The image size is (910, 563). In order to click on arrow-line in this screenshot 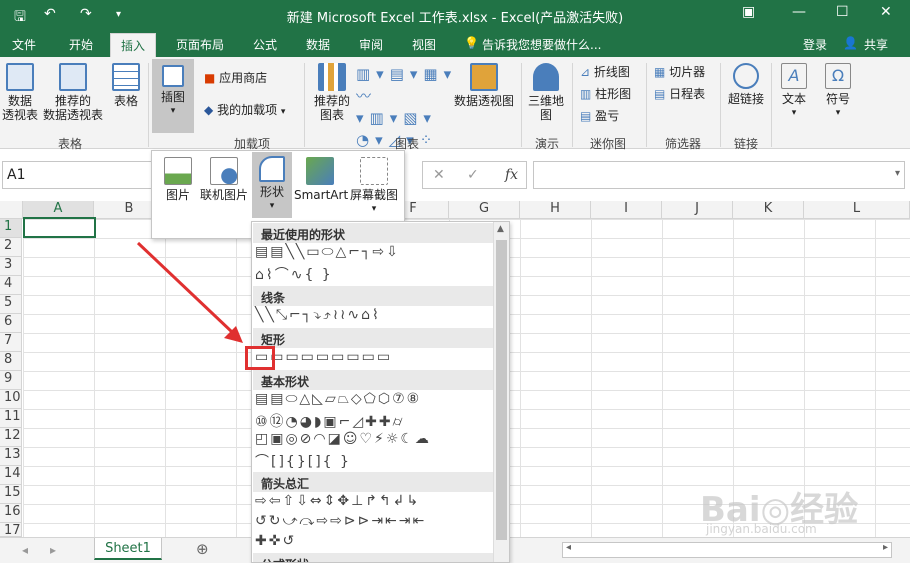, I will do `click(185, 287)`.